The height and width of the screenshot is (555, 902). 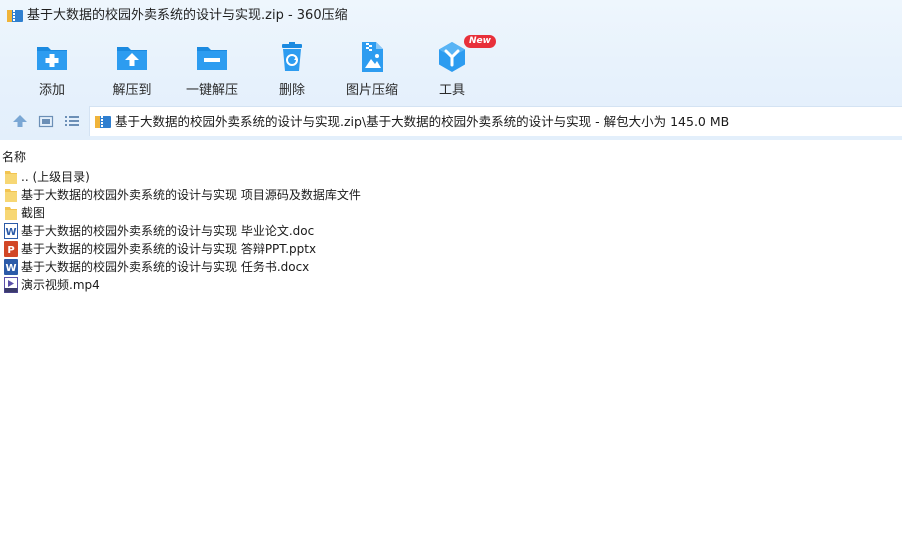 I want to click on file-name: 基于大数据的校园外卖系统的设计与实现 毕业论文.doc, so click(x=168, y=231).